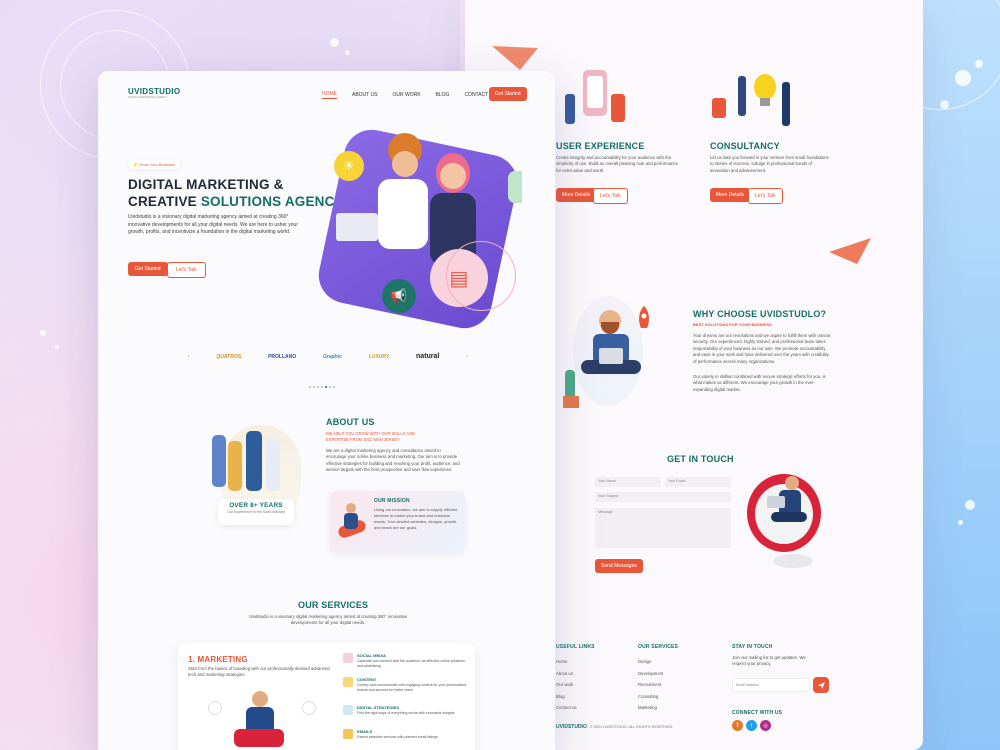  I want to click on footer-useful-links-title: USEFUL LINKS, so click(575, 647).